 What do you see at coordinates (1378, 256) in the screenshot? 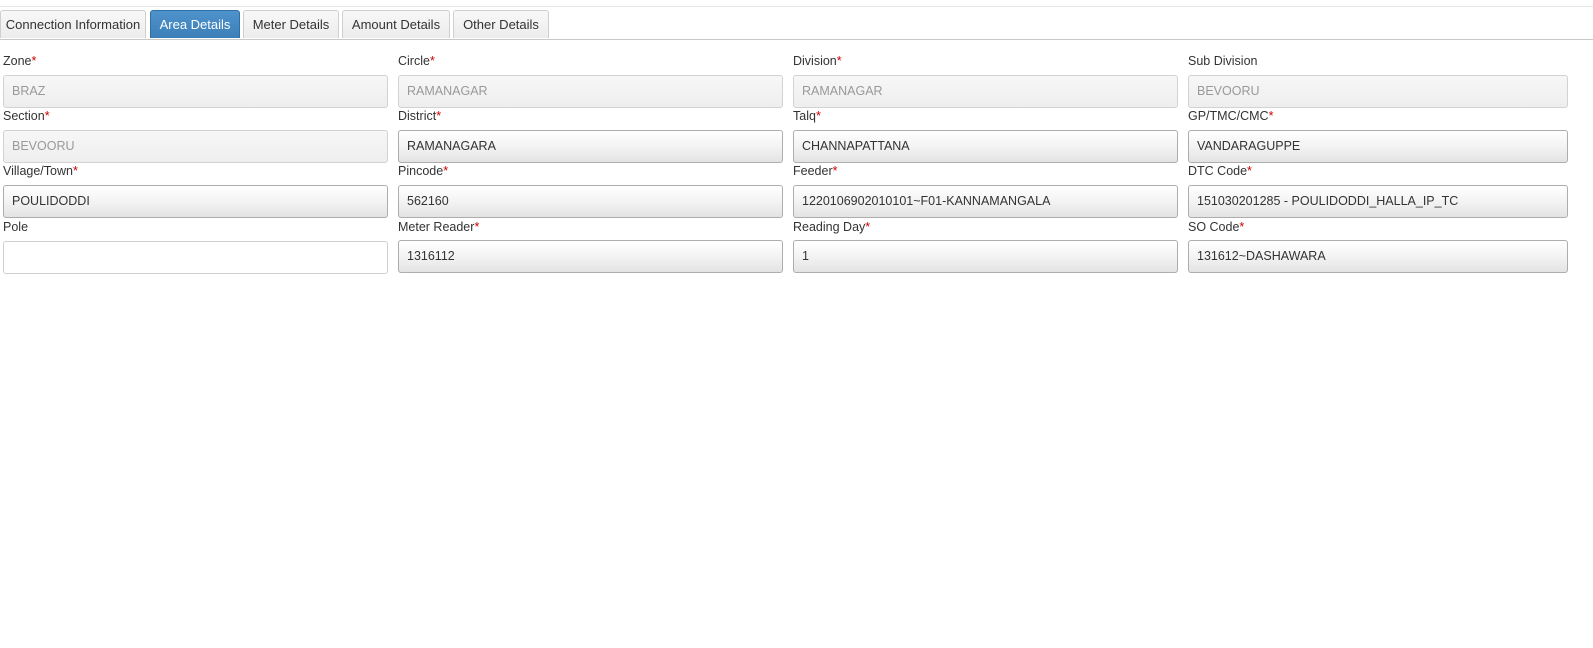
I see `so-code-select: 131612~DASHAWARA` at bounding box center [1378, 256].